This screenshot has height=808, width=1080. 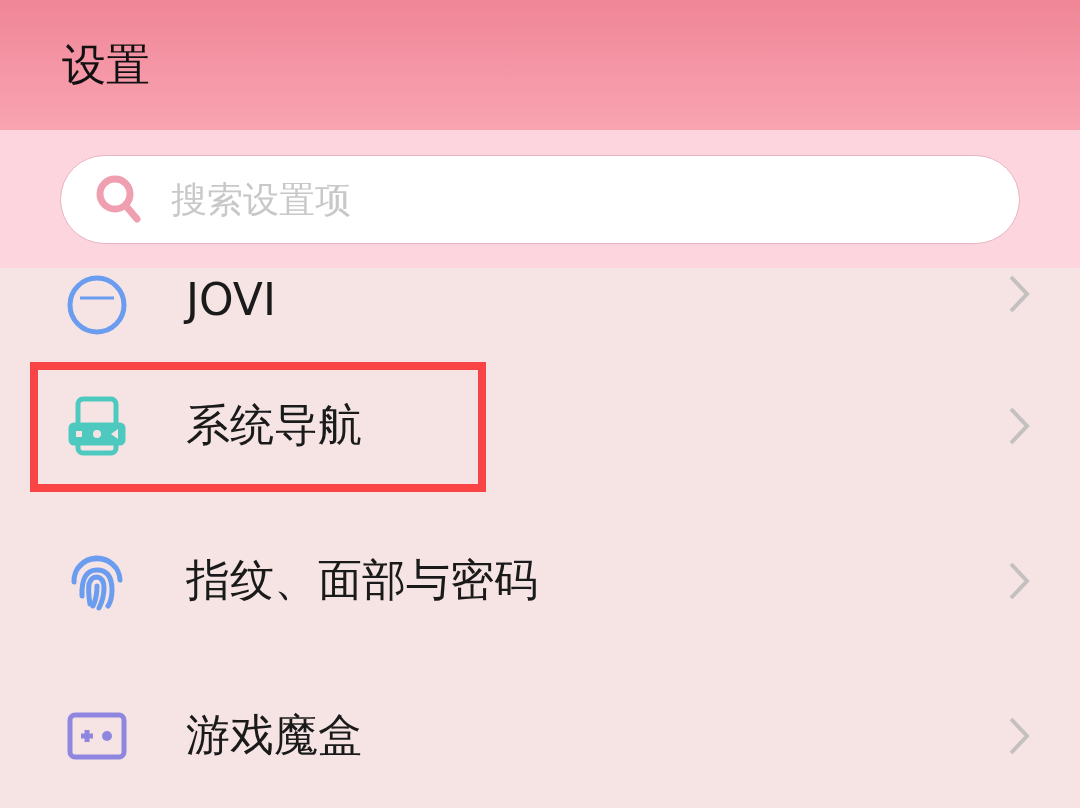 What do you see at coordinates (540, 308) in the screenshot?
I see `settings-item: JOVI` at bounding box center [540, 308].